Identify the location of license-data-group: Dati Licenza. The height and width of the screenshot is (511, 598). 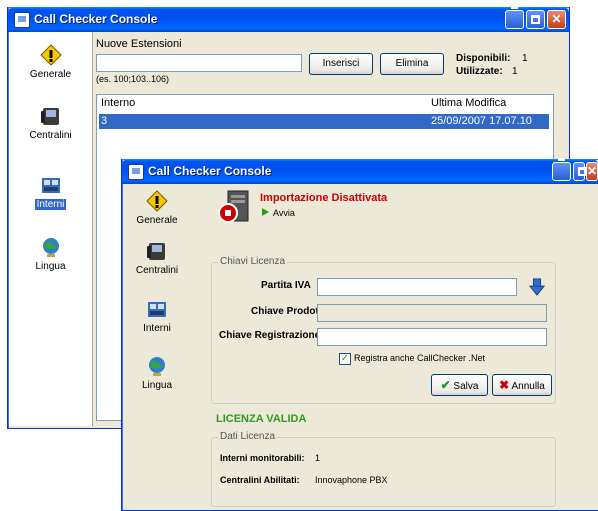
(383, 469).